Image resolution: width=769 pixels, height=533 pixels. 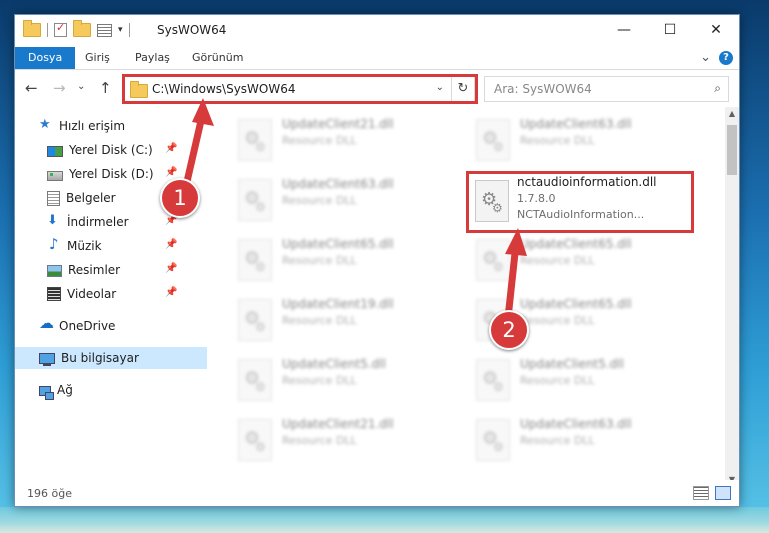 What do you see at coordinates (180, 198) in the screenshot?
I see `step-callout-1: 1` at bounding box center [180, 198].